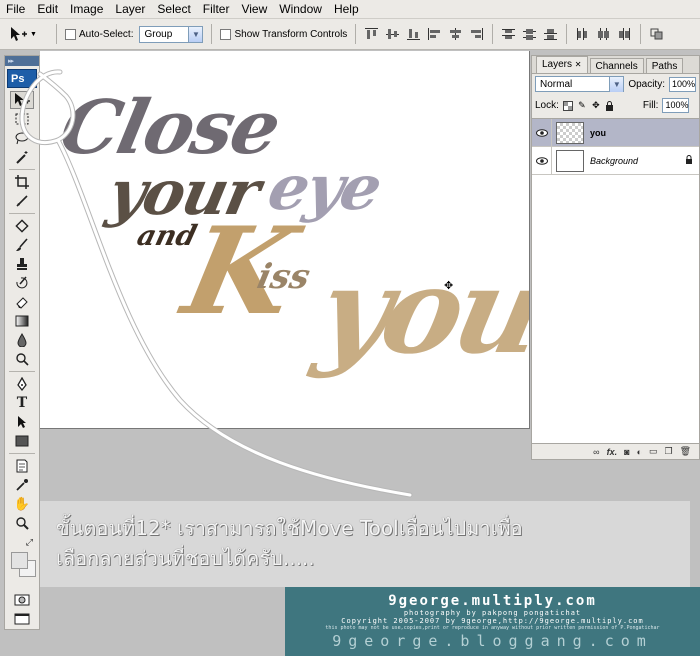  What do you see at coordinates (596, 105) in the screenshot?
I see `lock-position-icon: ✥` at bounding box center [596, 105].